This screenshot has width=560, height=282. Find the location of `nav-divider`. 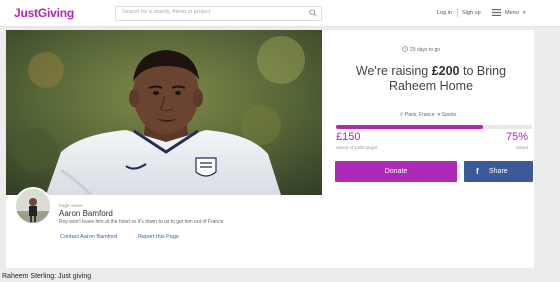

nav-divider is located at coordinates (457, 13).